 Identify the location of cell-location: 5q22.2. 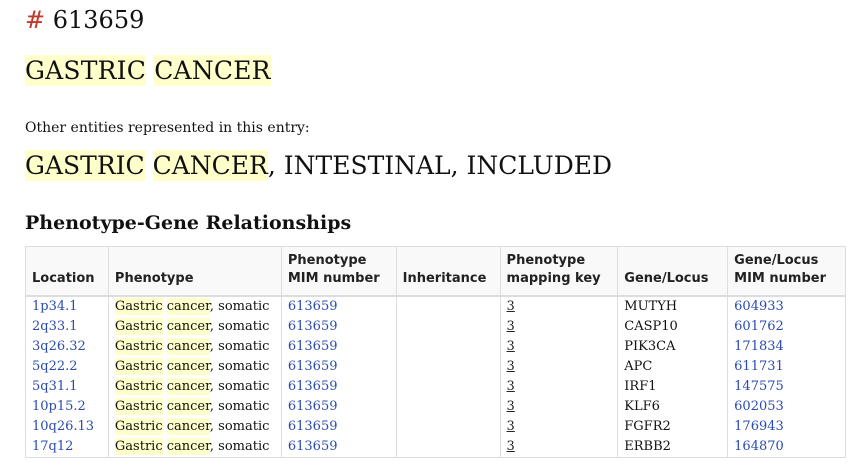
(67, 367).